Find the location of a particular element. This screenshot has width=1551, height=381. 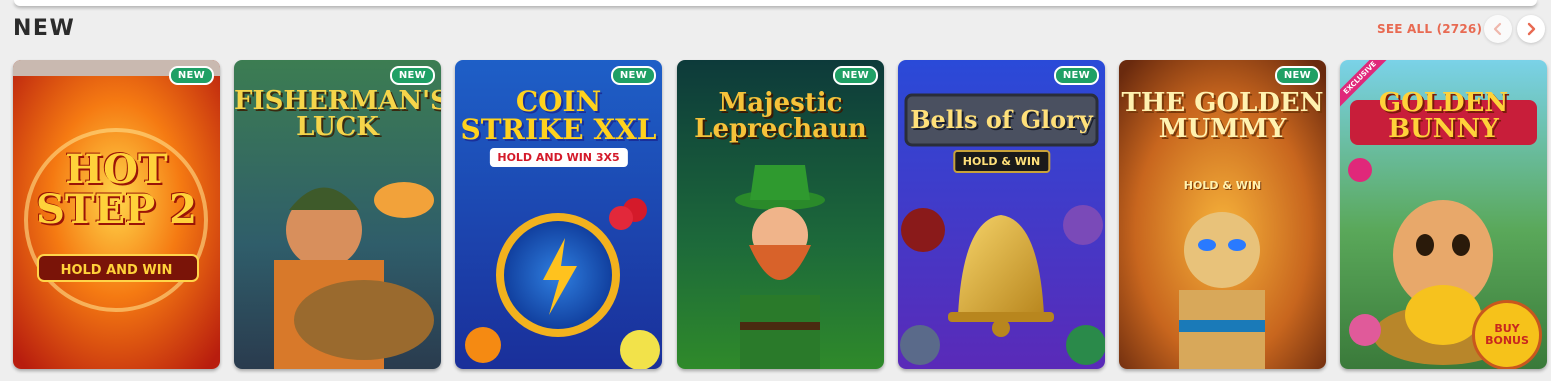

chevron-left-icon is located at coordinates (1497, 29).